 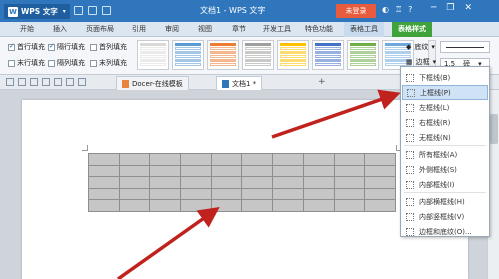 I want to click on menu-item-border: 无框线(N), so click(x=445, y=137).